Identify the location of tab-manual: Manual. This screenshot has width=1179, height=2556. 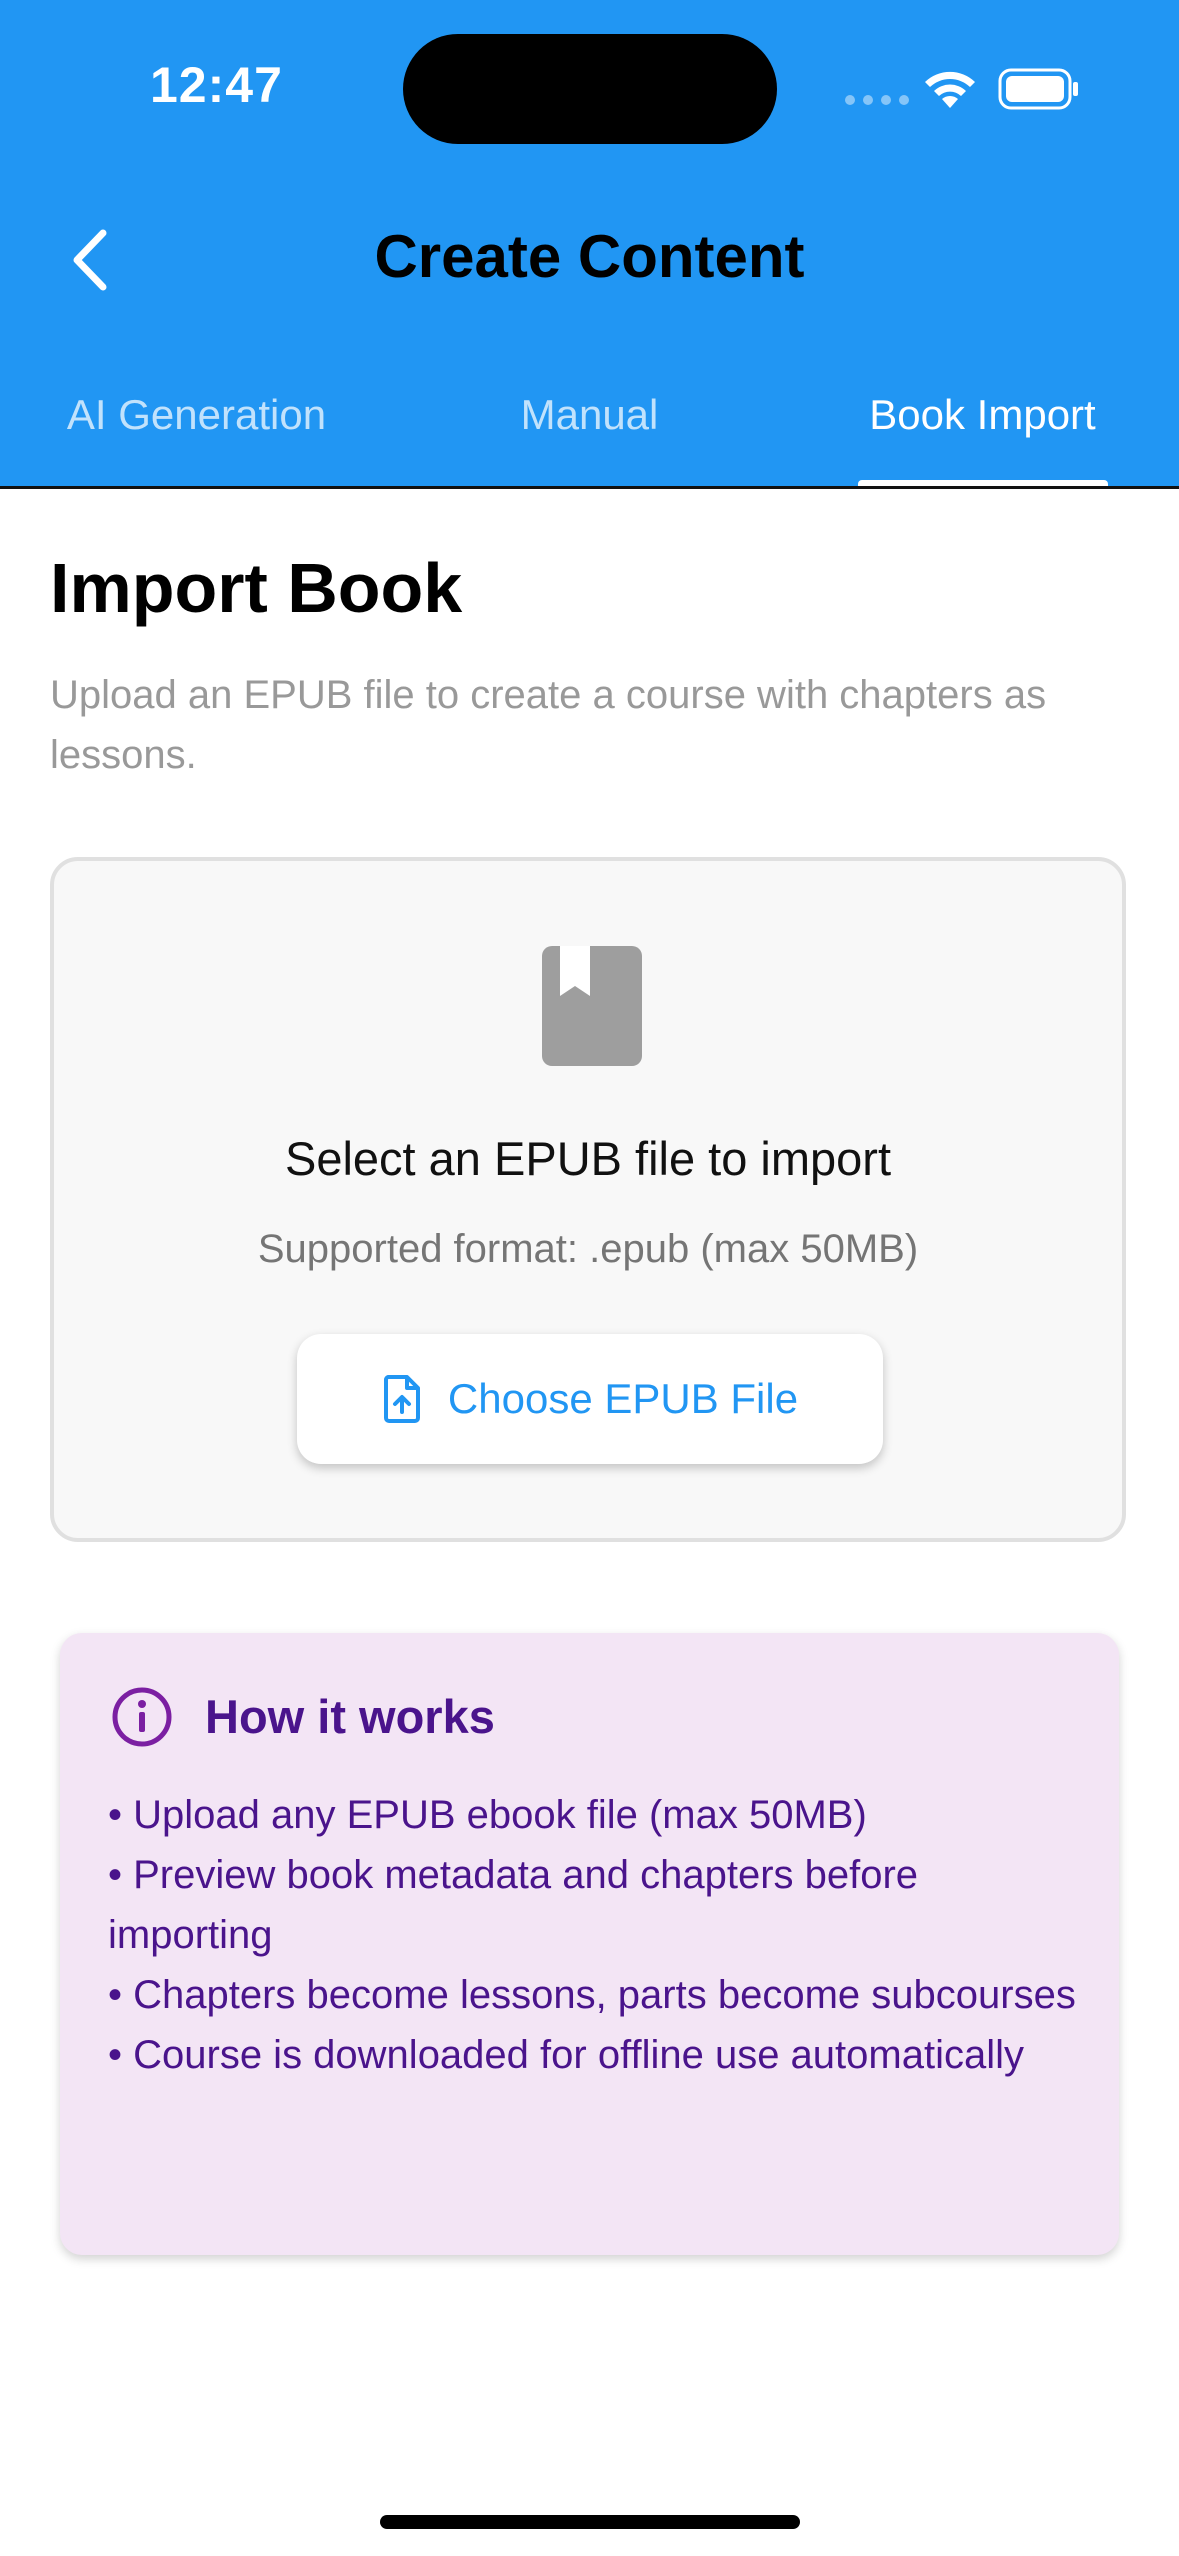
(589, 433).